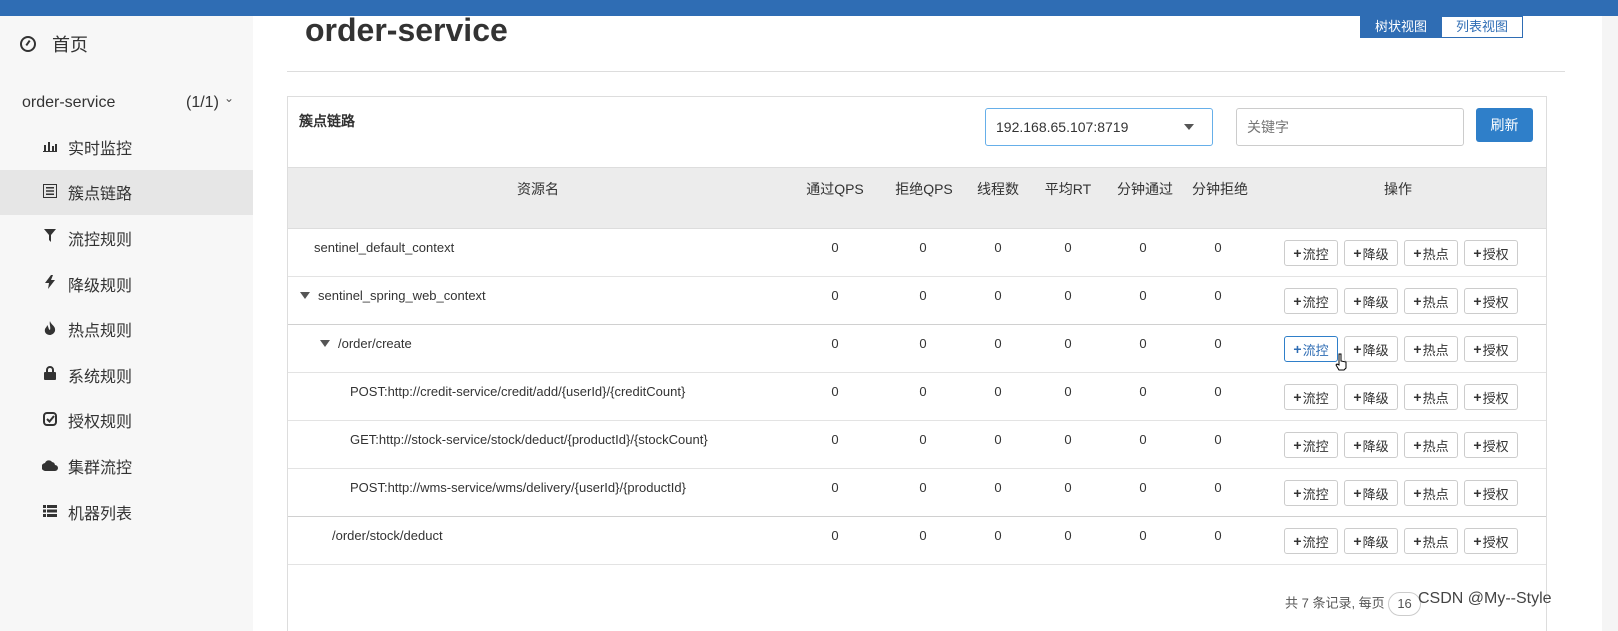 The image size is (1618, 631). I want to click on sidebar-item-system-rules: 系统规则, so click(126, 375).